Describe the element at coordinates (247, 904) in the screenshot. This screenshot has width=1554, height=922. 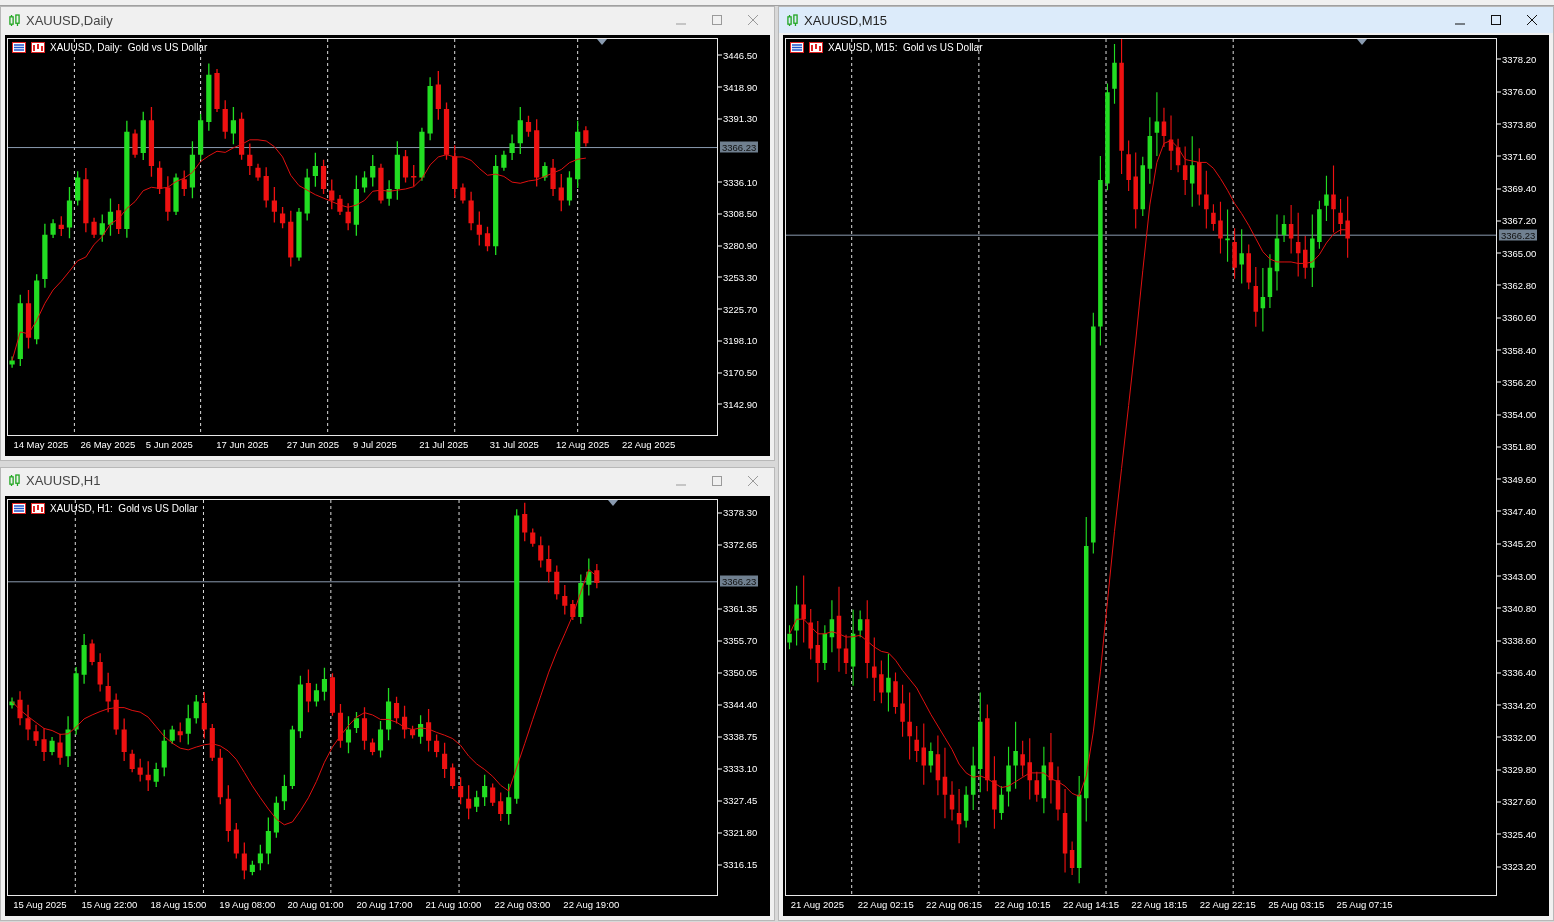
I see `time-tick-label: 19 Aug 08:00` at that location.